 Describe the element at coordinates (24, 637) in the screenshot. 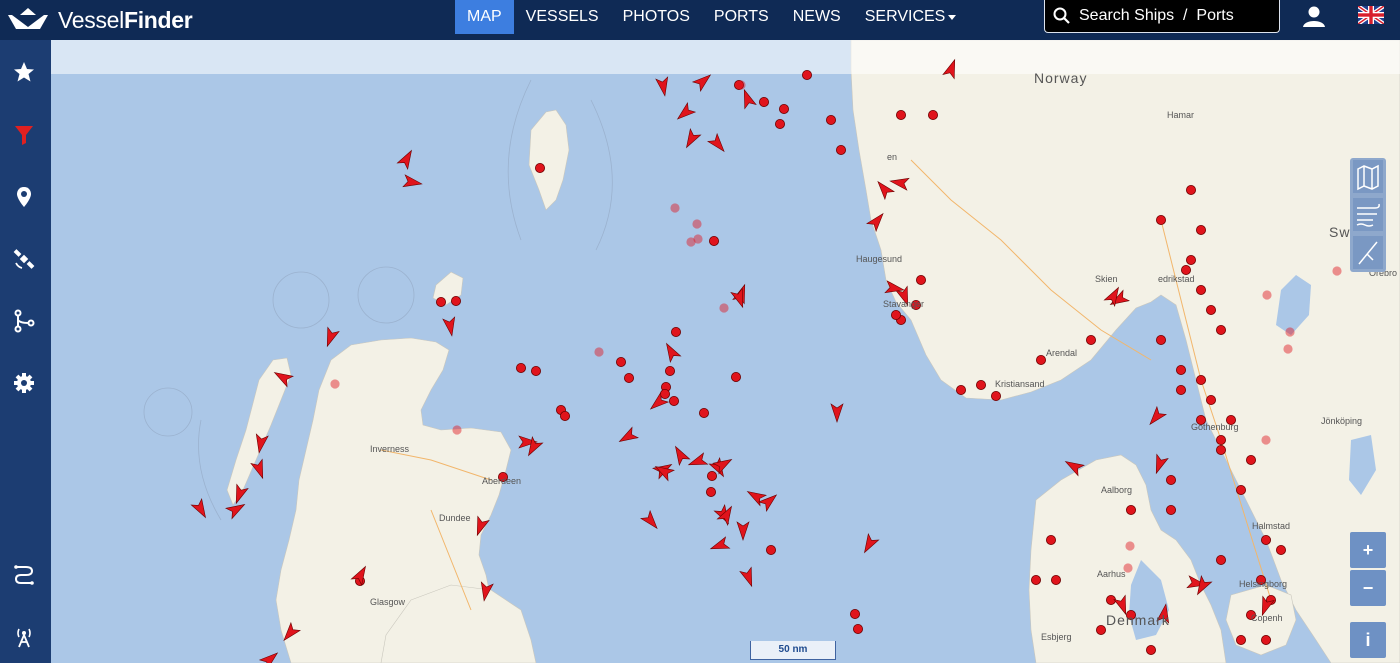

I see `antenna-icon` at that location.